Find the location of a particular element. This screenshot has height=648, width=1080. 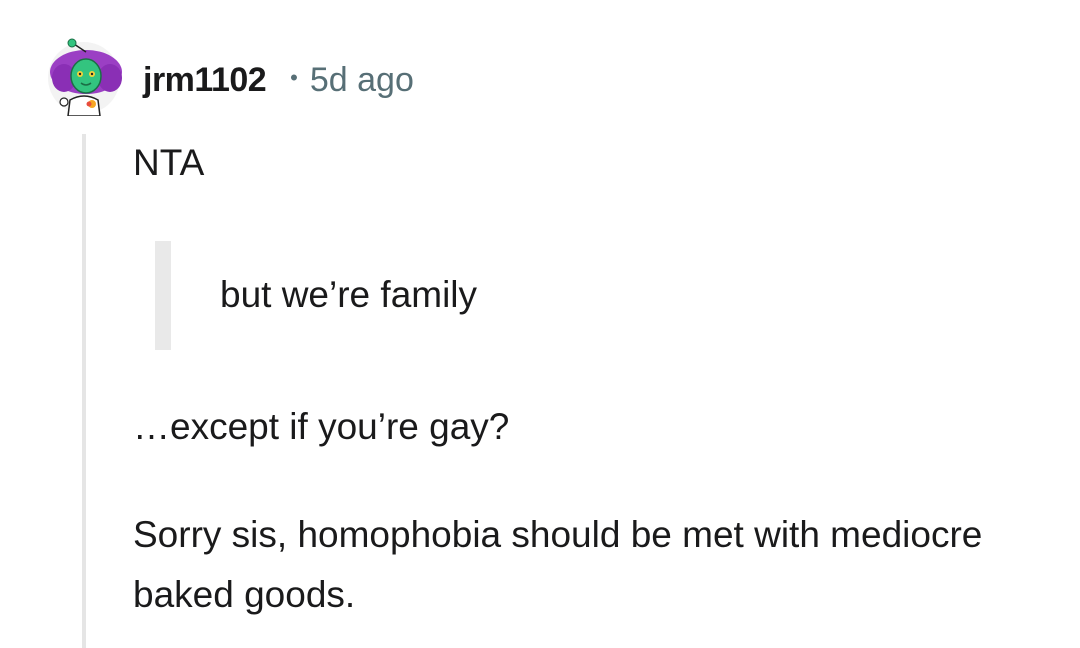

snoo-avatar-icon is located at coordinates (85, 77).